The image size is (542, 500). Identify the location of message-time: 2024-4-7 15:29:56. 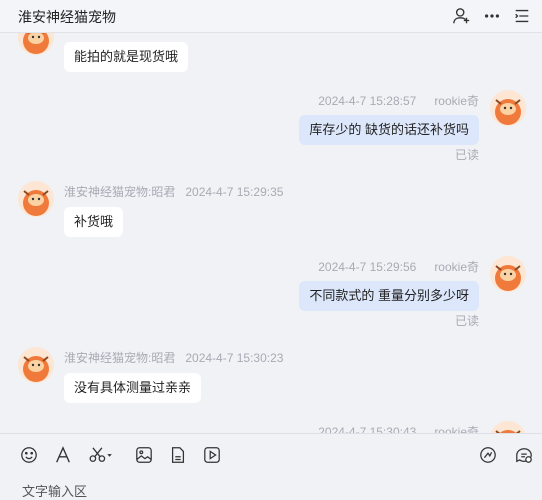
(367, 267).